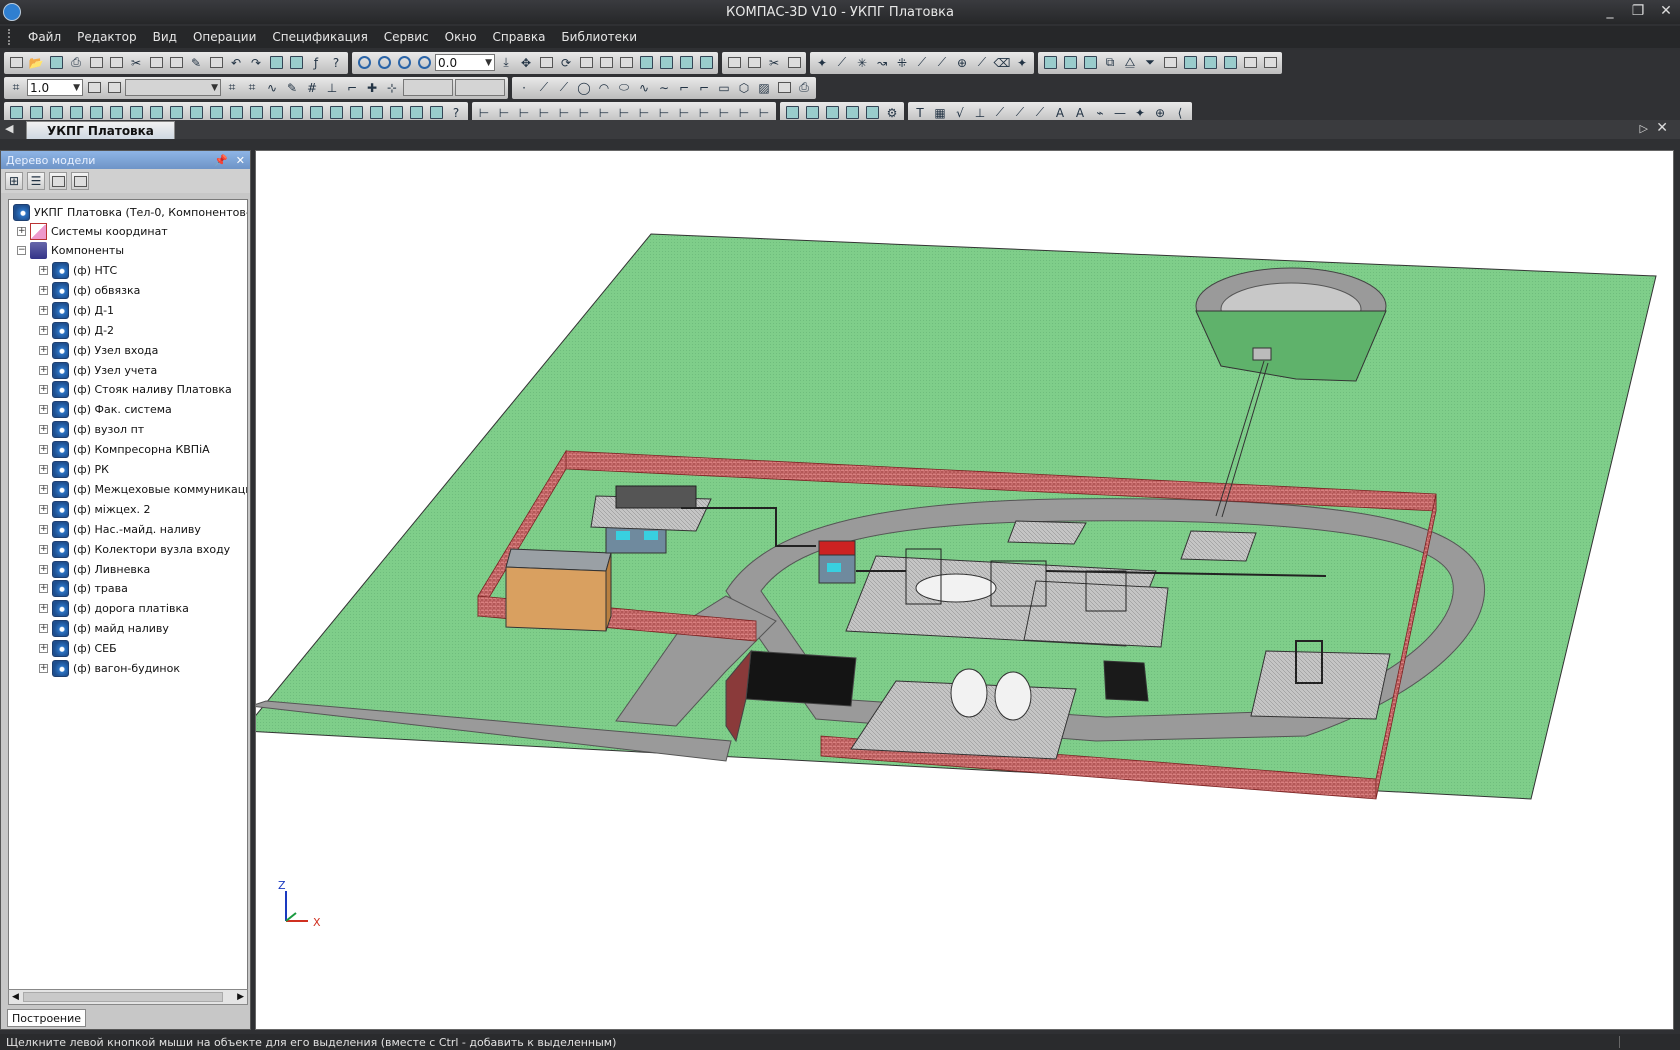  What do you see at coordinates (232, 88) in the screenshot?
I see `cs-icon: ⌗` at bounding box center [232, 88].